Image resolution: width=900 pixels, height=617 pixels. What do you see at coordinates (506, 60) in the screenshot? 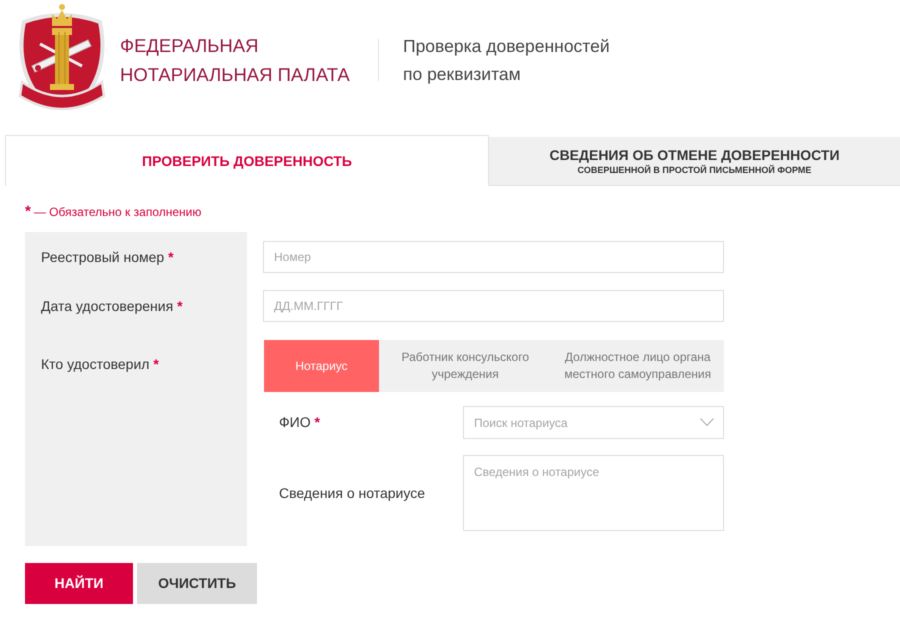
I see `page-subtitle: Проверка доверенностей по реквизитам` at bounding box center [506, 60].